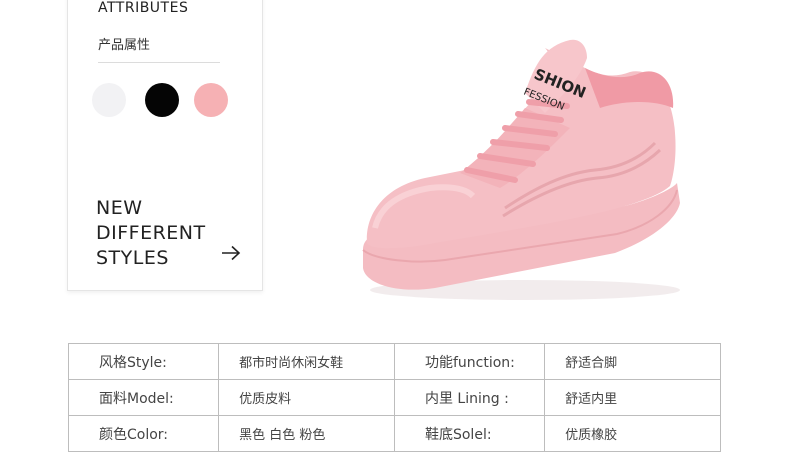 Image resolution: width=790 pixels, height=470 pixels. Describe the element at coordinates (109, 100) in the screenshot. I see `color-swatch-white` at that location.